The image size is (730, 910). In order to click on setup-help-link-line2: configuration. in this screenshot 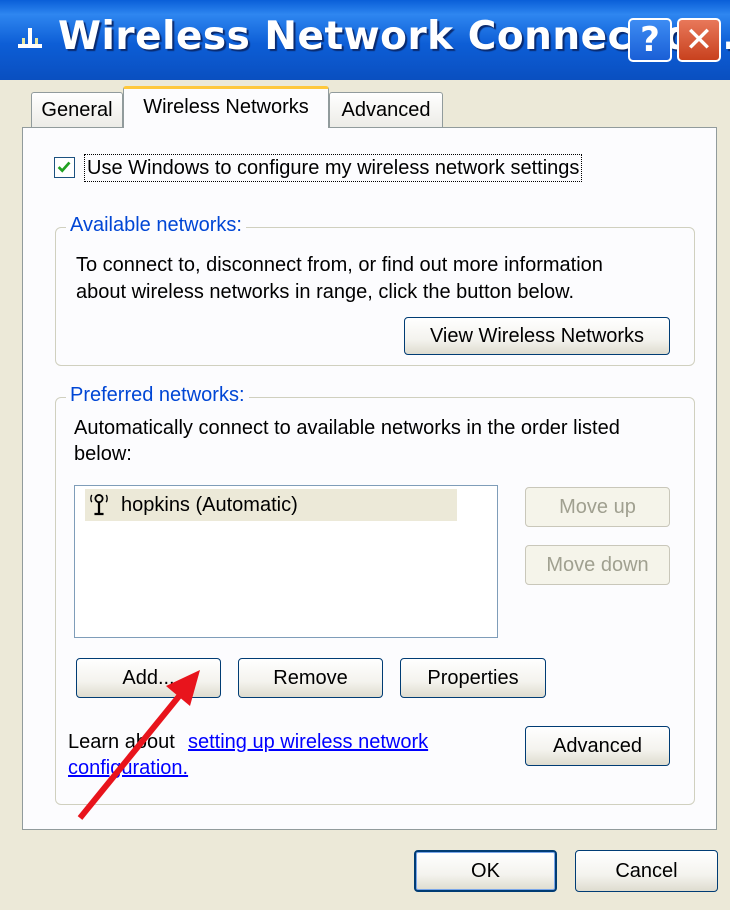, I will do `click(128, 768)`.